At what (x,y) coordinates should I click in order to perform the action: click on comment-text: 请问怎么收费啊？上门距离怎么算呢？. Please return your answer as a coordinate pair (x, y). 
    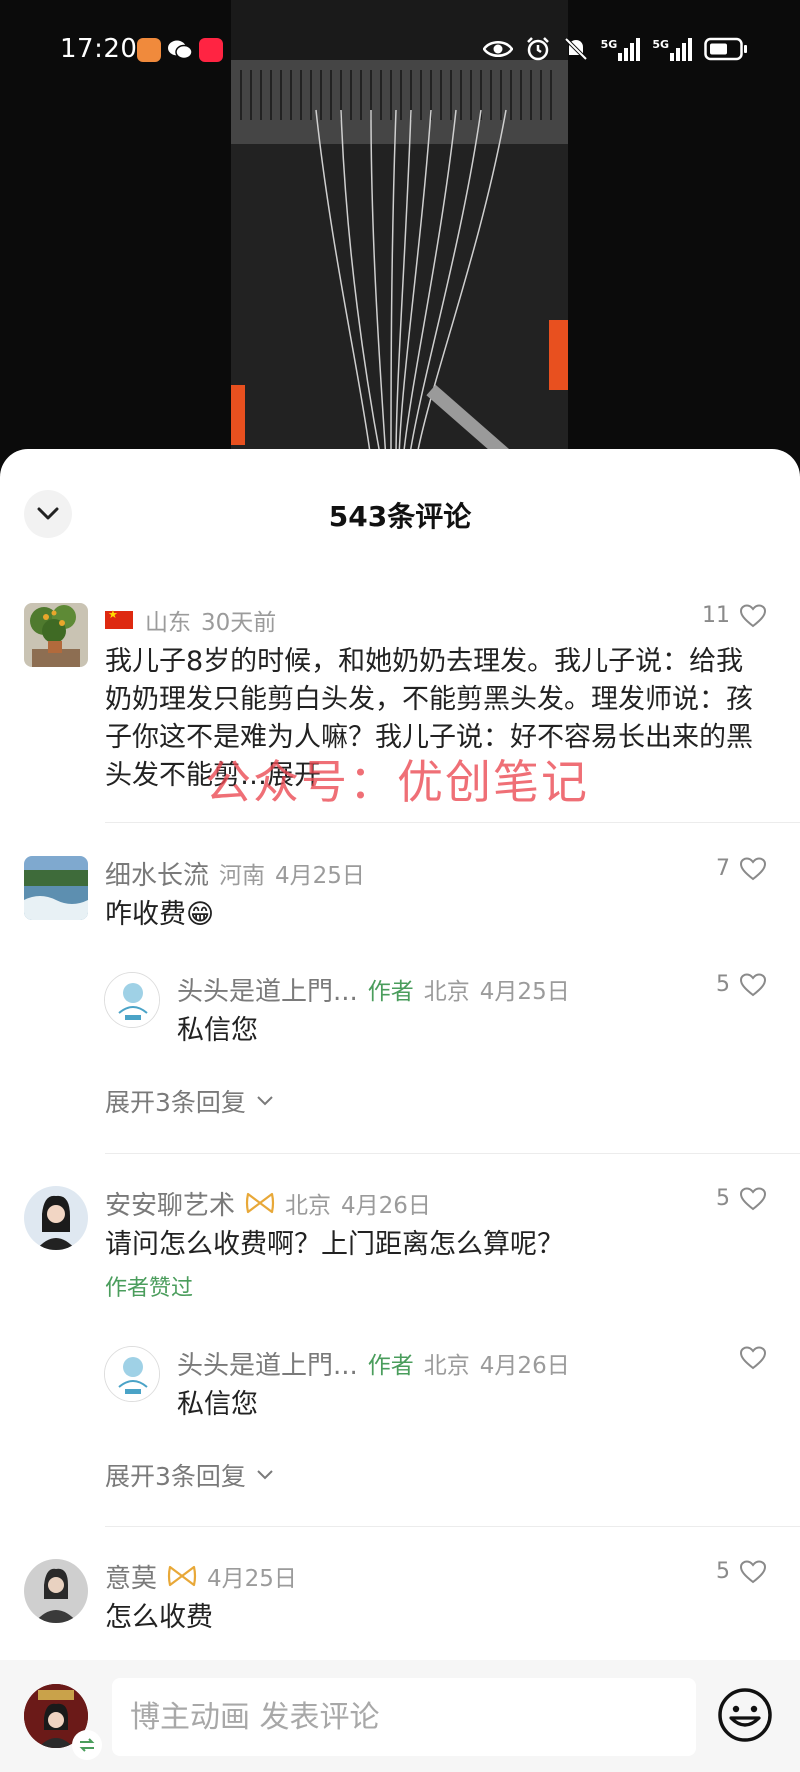
    Looking at the image, I should click on (435, 1245).